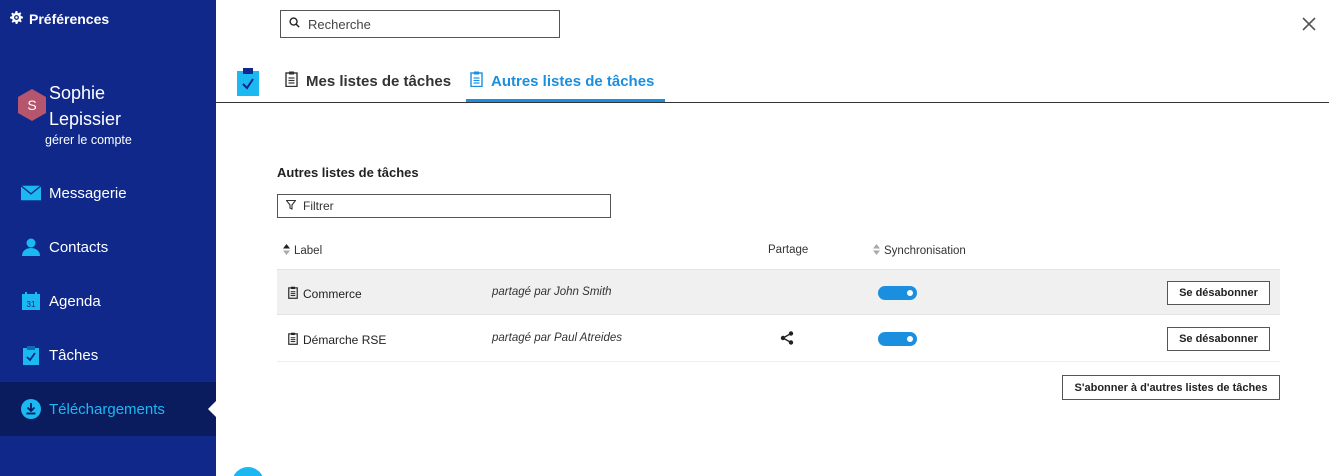 Image resolution: width=1329 pixels, height=476 pixels. What do you see at coordinates (75, 301) in the screenshot?
I see `sidebar-item-label: Agenda` at bounding box center [75, 301].